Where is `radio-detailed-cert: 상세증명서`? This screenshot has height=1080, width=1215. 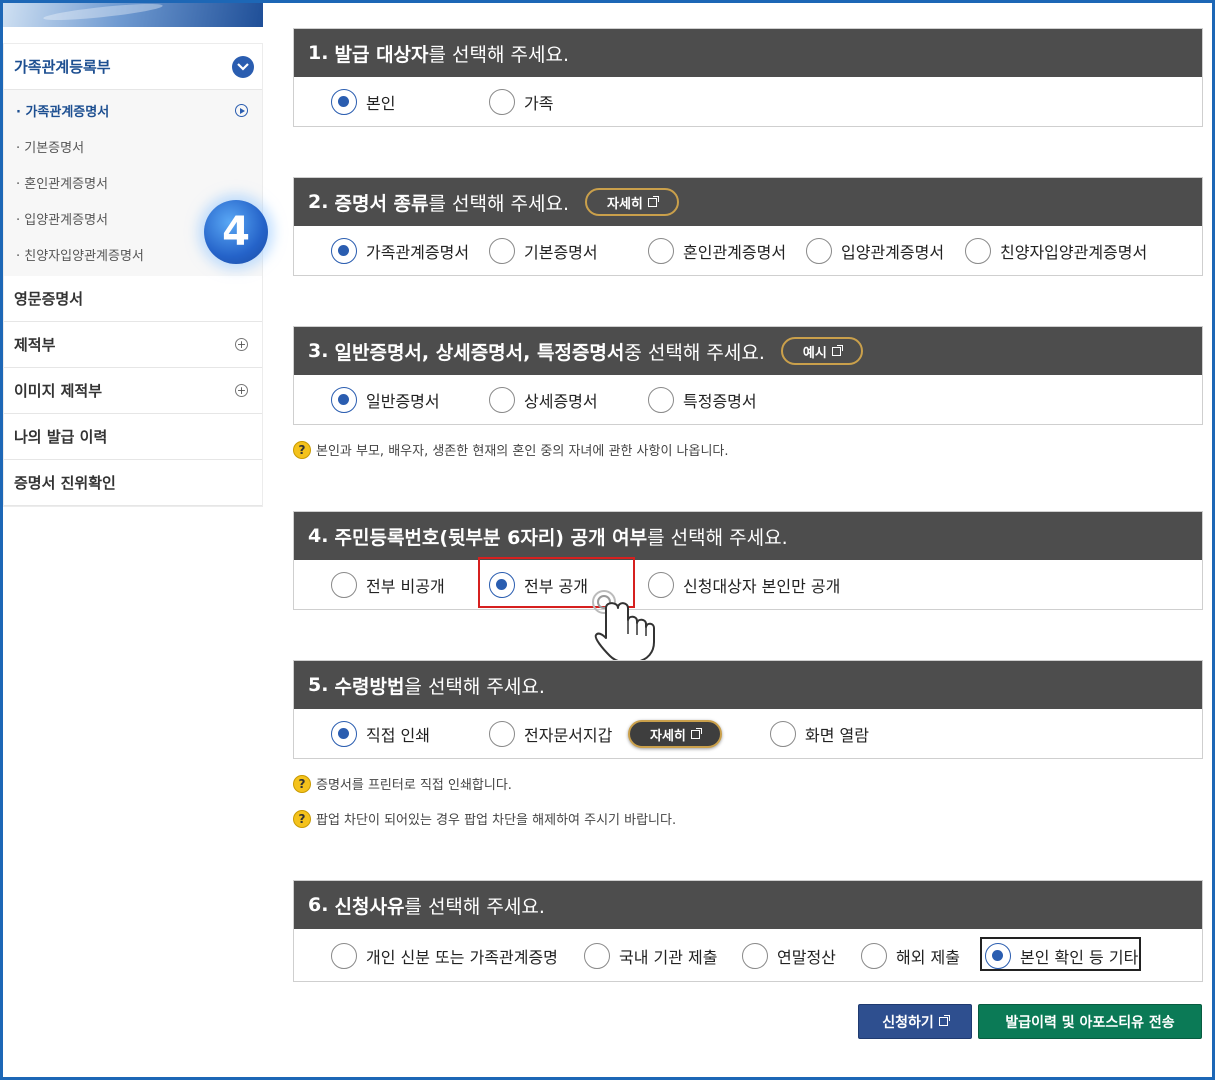
radio-detailed-cert: 상세증명서 is located at coordinates (543, 400).